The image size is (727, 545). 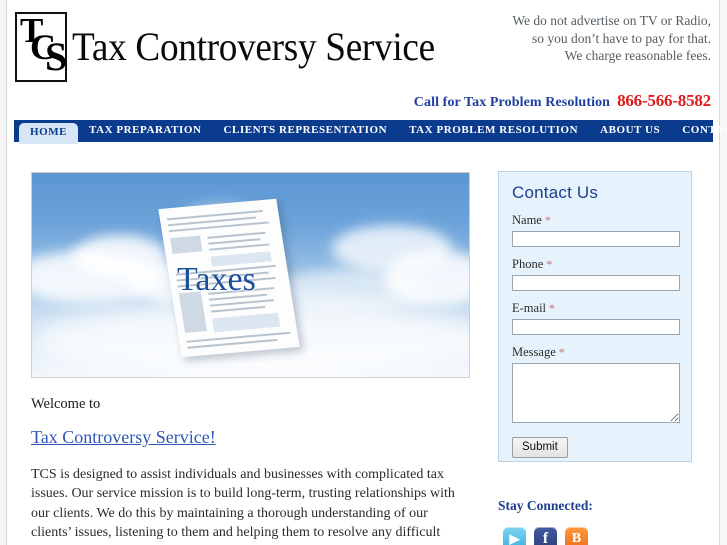 What do you see at coordinates (596, 283) in the screenshot?
I see `phone-input` at bounding box center [596, 283].